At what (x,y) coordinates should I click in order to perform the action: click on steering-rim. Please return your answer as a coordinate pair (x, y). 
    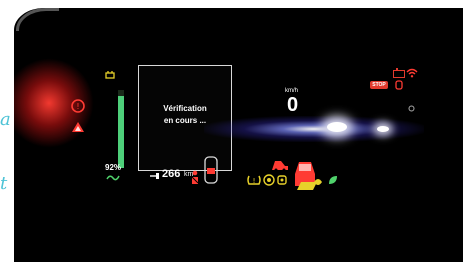
    Looking at the image, I should click on (37, 19).